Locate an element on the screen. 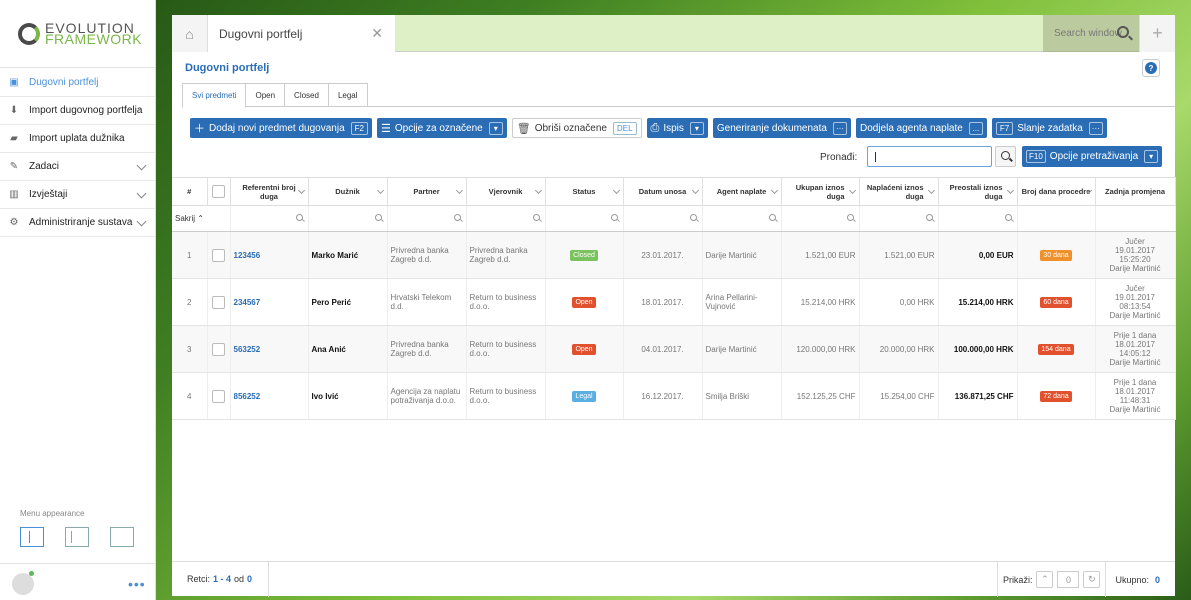 The image size is (1191, 600). col-header-date: Datum unosa is located at coordinates (663, 191).